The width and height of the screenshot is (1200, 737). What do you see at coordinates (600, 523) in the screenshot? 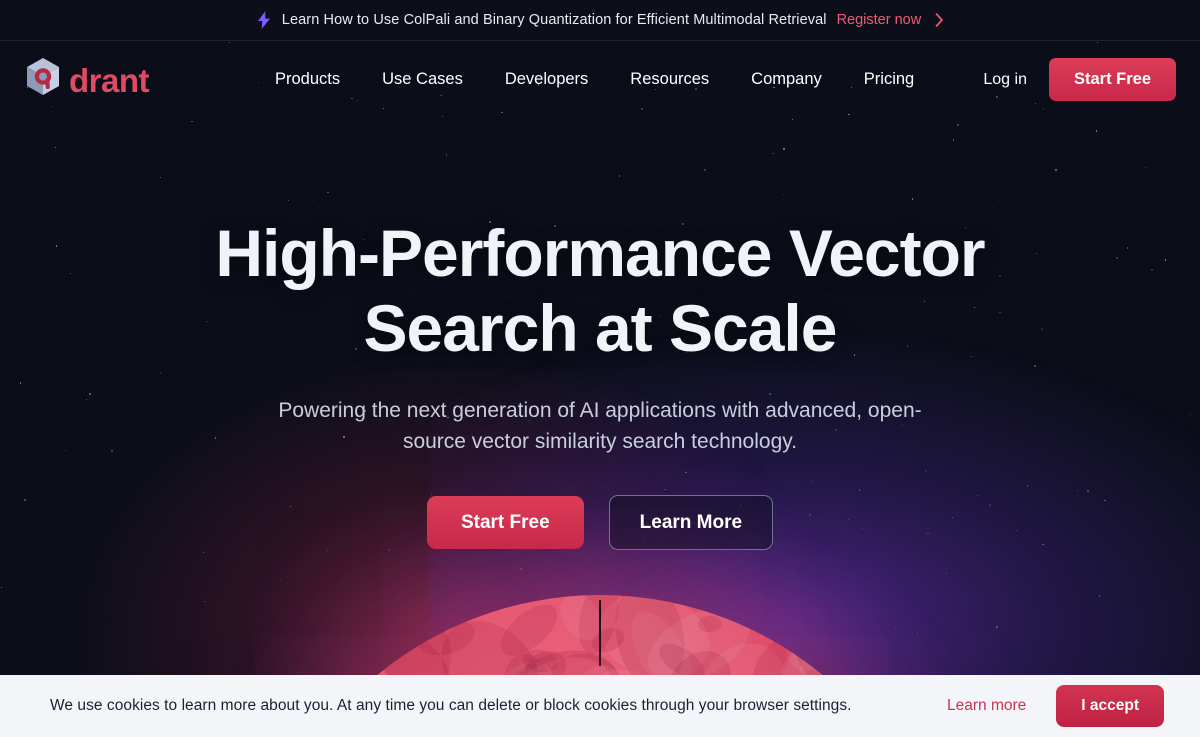
I see `hero-cta-group: Start Free Learn More` at bounding box center [600, 523].